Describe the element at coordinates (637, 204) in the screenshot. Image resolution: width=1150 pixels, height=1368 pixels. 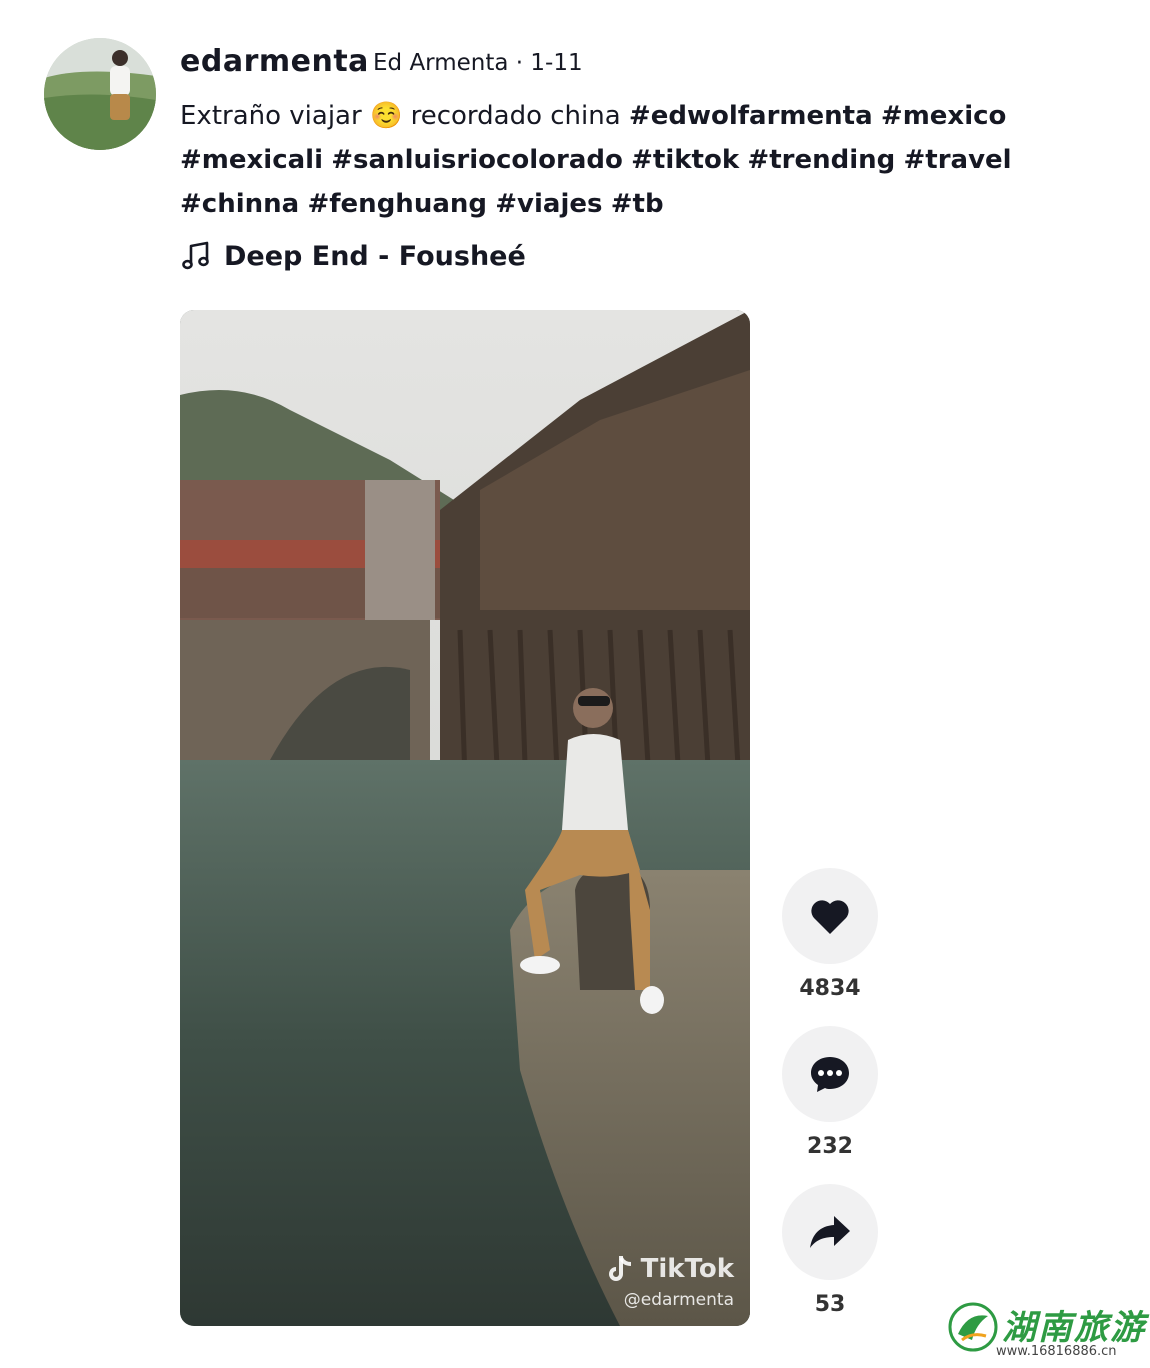
I see `hashtag-link: #tb` at that location.